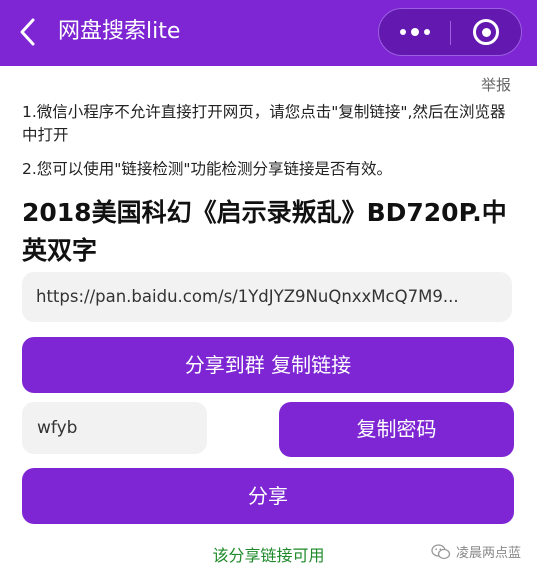  Describe the element at coordinates (264, 123) in the screenshot. I see `notice-copy-link: 1.微信小程序不允许直接打开网页，请您点击"复制链接",然后在浏览器中打开` at that location.